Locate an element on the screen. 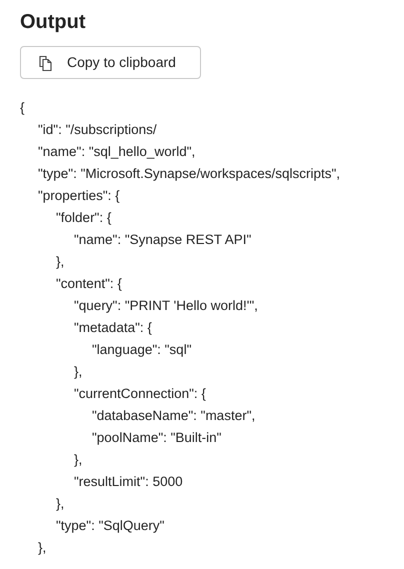 The height and width of the screenshot is (569, 404). code-line: "name": "Synapse REST API" is located at coordinates (163, 240).